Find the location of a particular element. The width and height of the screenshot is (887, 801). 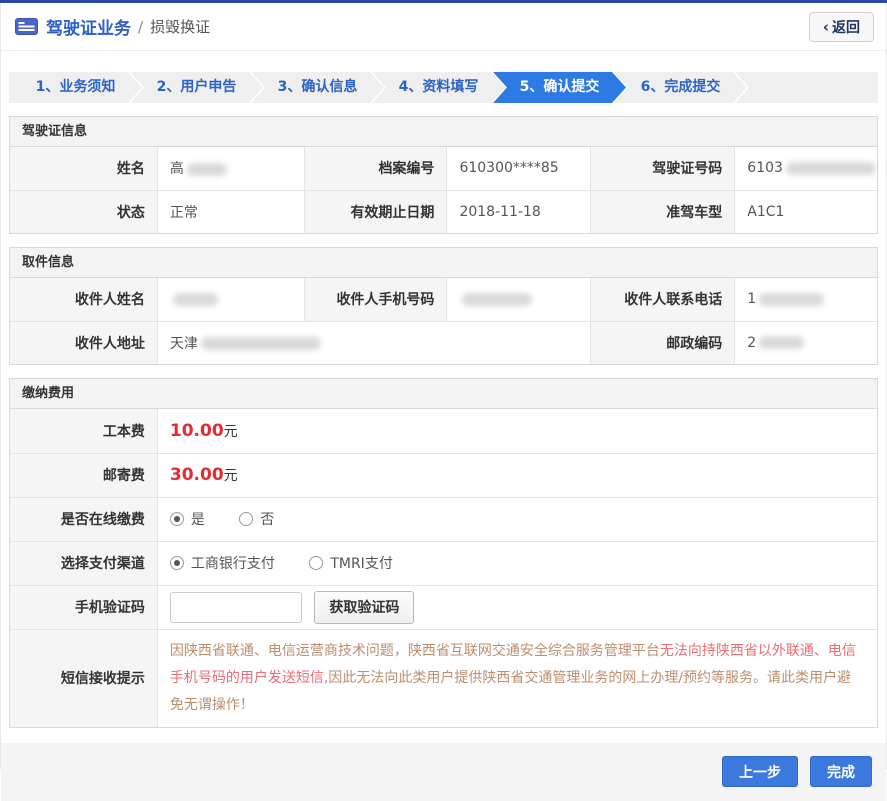

recipient-phone-value: 1 is located at coordinates (806, 299).